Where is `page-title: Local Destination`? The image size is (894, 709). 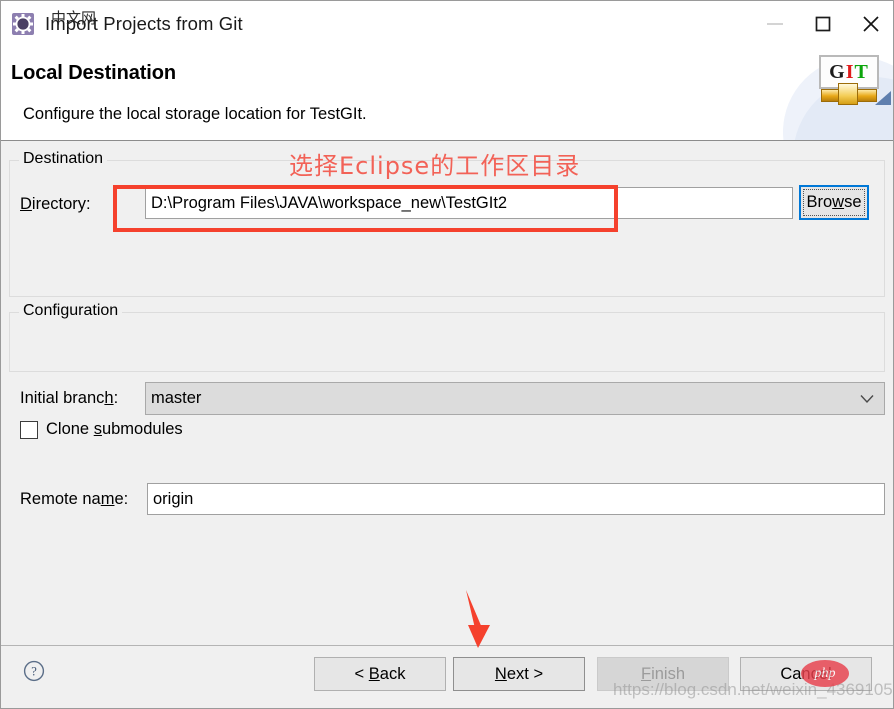 page-title: Local Destination is located at coordinates (93, 73).